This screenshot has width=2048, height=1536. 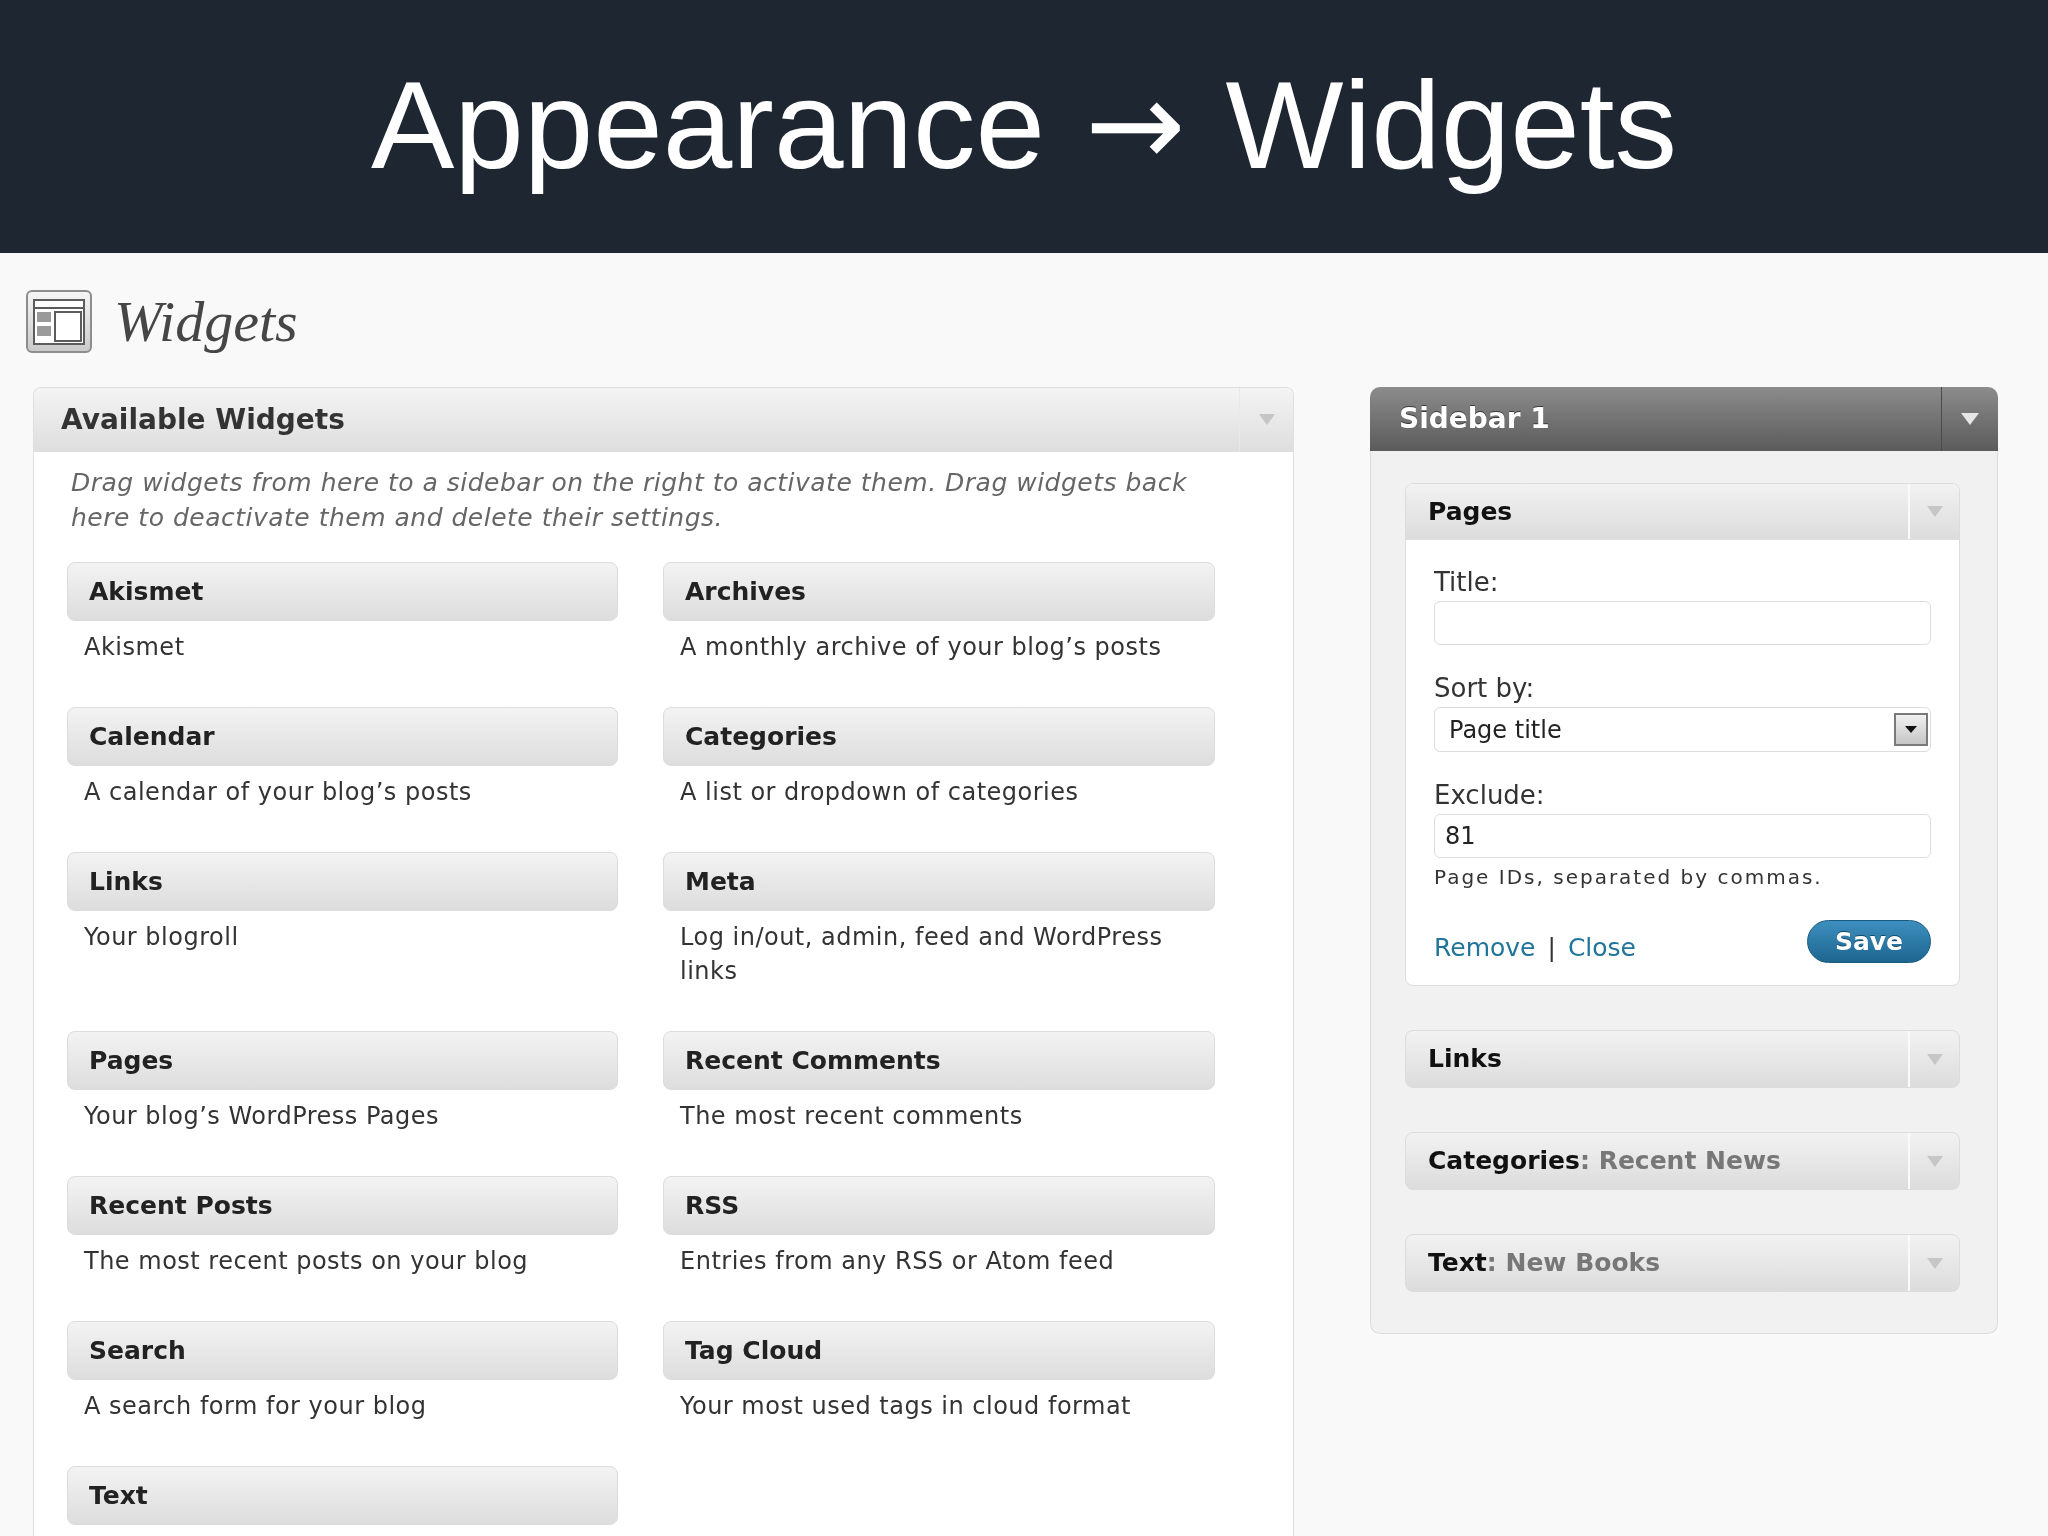 I want to click on widget-description: The most recent comments, so click(x=851, y=1116).